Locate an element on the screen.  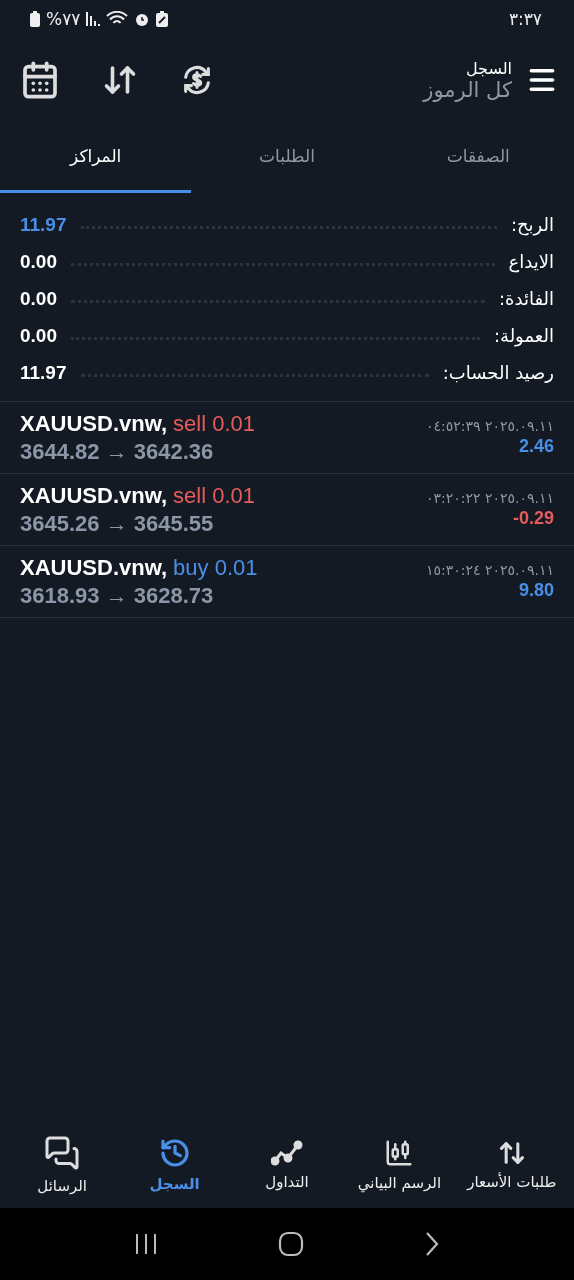
summary-label: الربح: is located at coordinates (532, 224).